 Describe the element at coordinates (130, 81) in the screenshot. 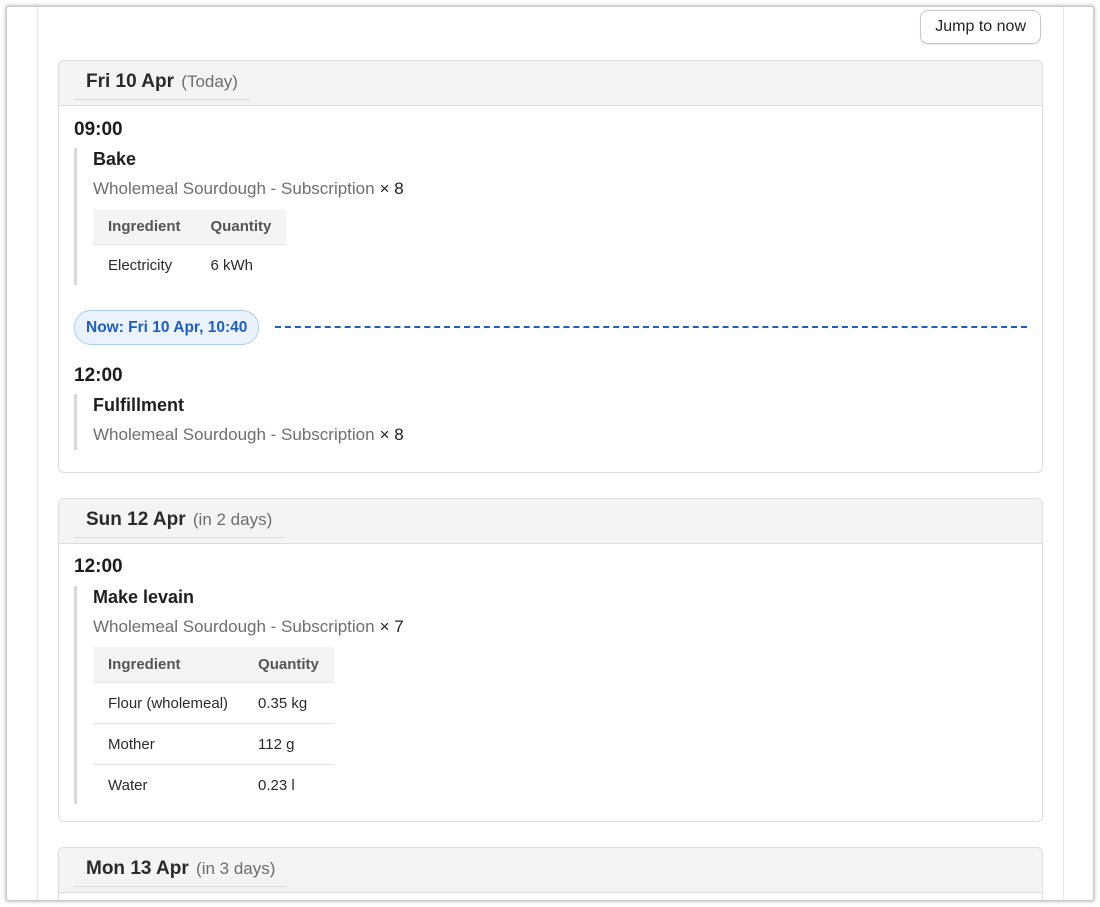

I see `day-date: Fri 10 Apr` at that location.